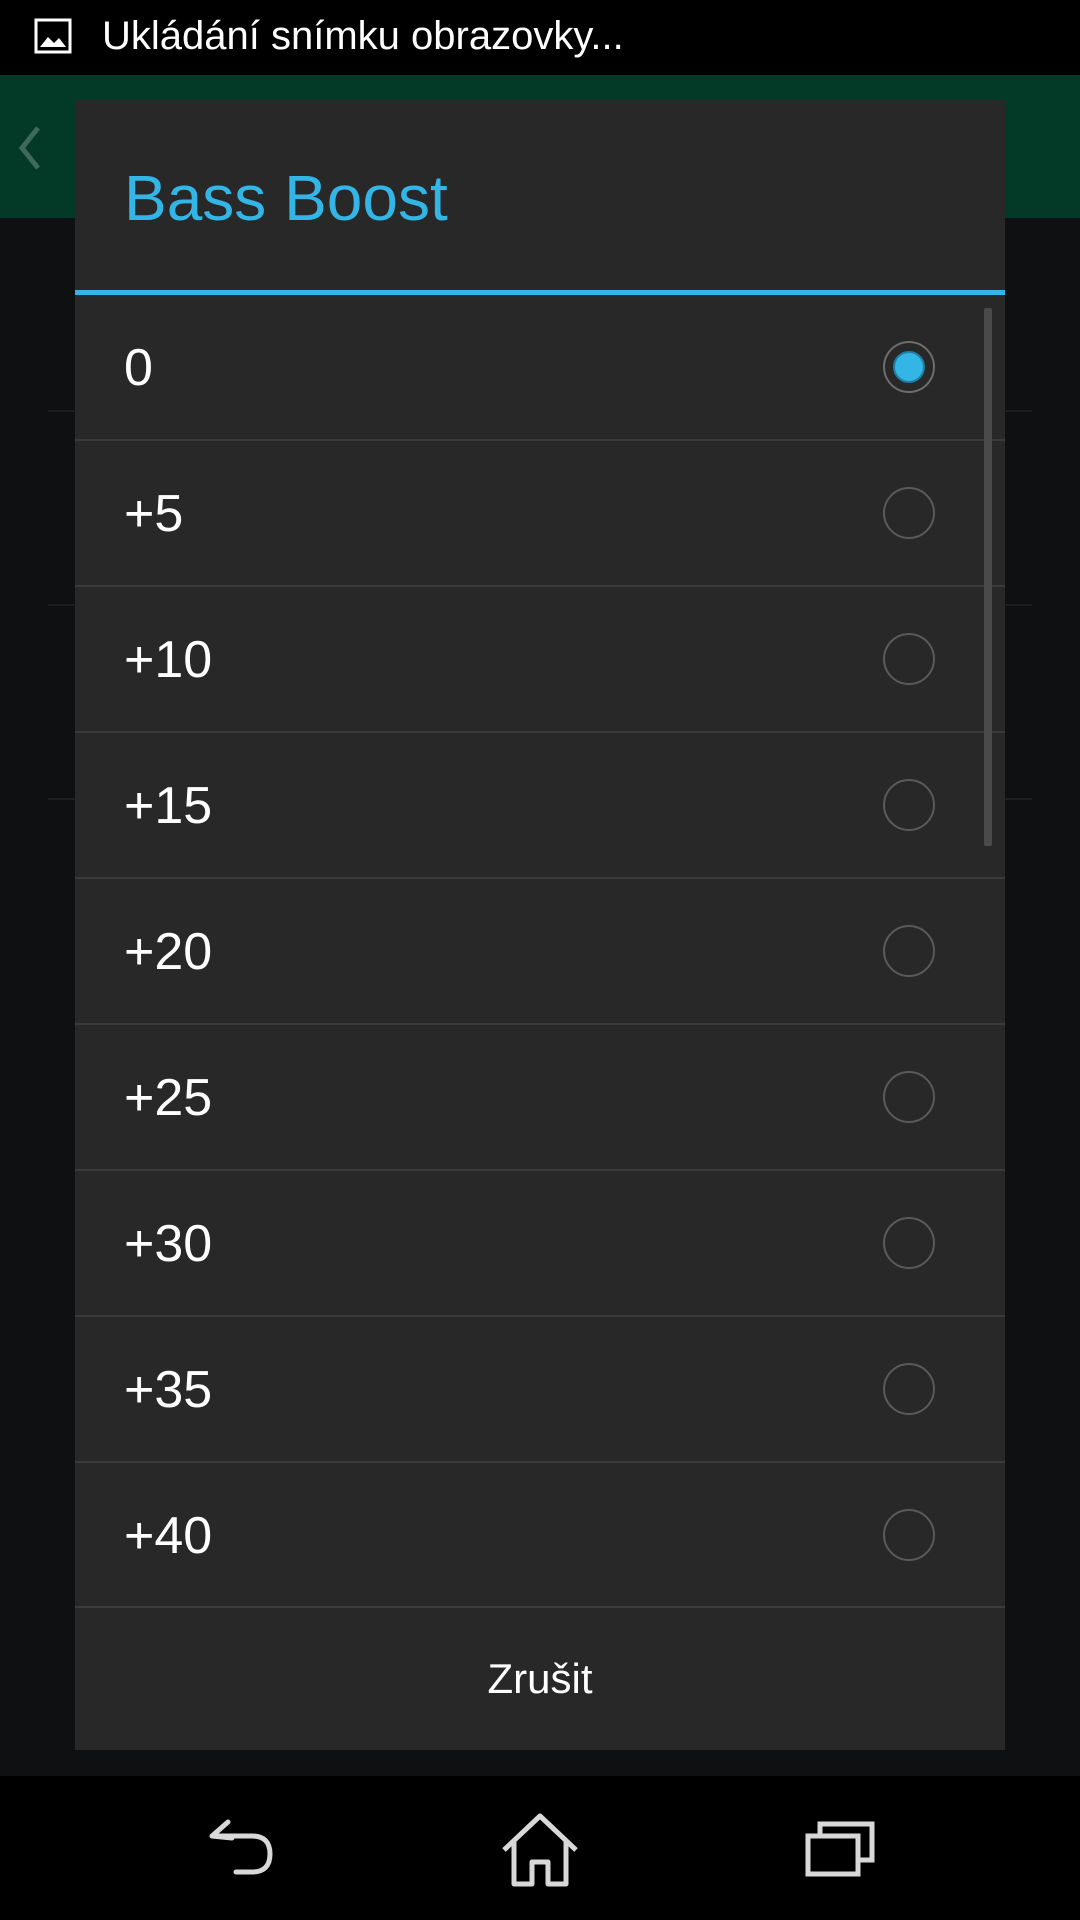 The width and height of the screenshot is (1080, 1920). Describe the element at coordinates (540, 806) in the screenshot. I see `option-row: +15` at that location.